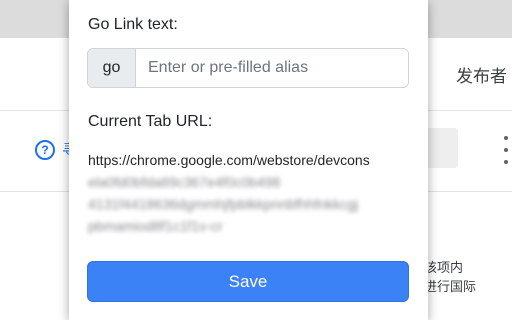  Describe the element at coordinates (223, 204) in the screenshot. I see `redacted-url-line: 4131f4418636dgmmhjfpblkkpnnbfhhfnkkcgj` at that location.